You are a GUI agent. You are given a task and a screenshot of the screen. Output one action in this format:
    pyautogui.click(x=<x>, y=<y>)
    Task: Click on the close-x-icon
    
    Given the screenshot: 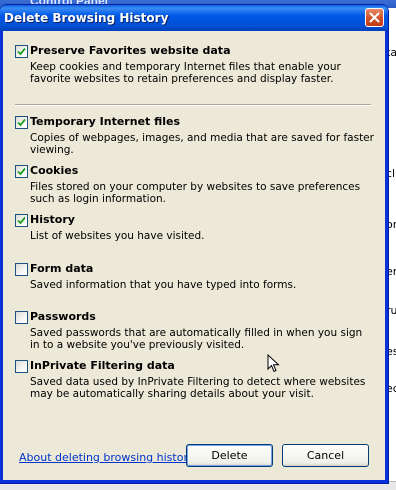 What is the action you would take?
    pyautogui.click(x=374, y=17)
    